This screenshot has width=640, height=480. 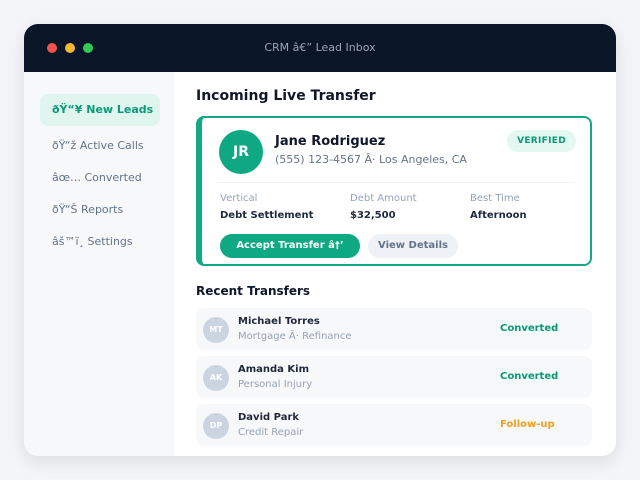 I want to click on sidebar-item-new-leads: ðŸ“¥ New Leads, so click(x=100, y=110).